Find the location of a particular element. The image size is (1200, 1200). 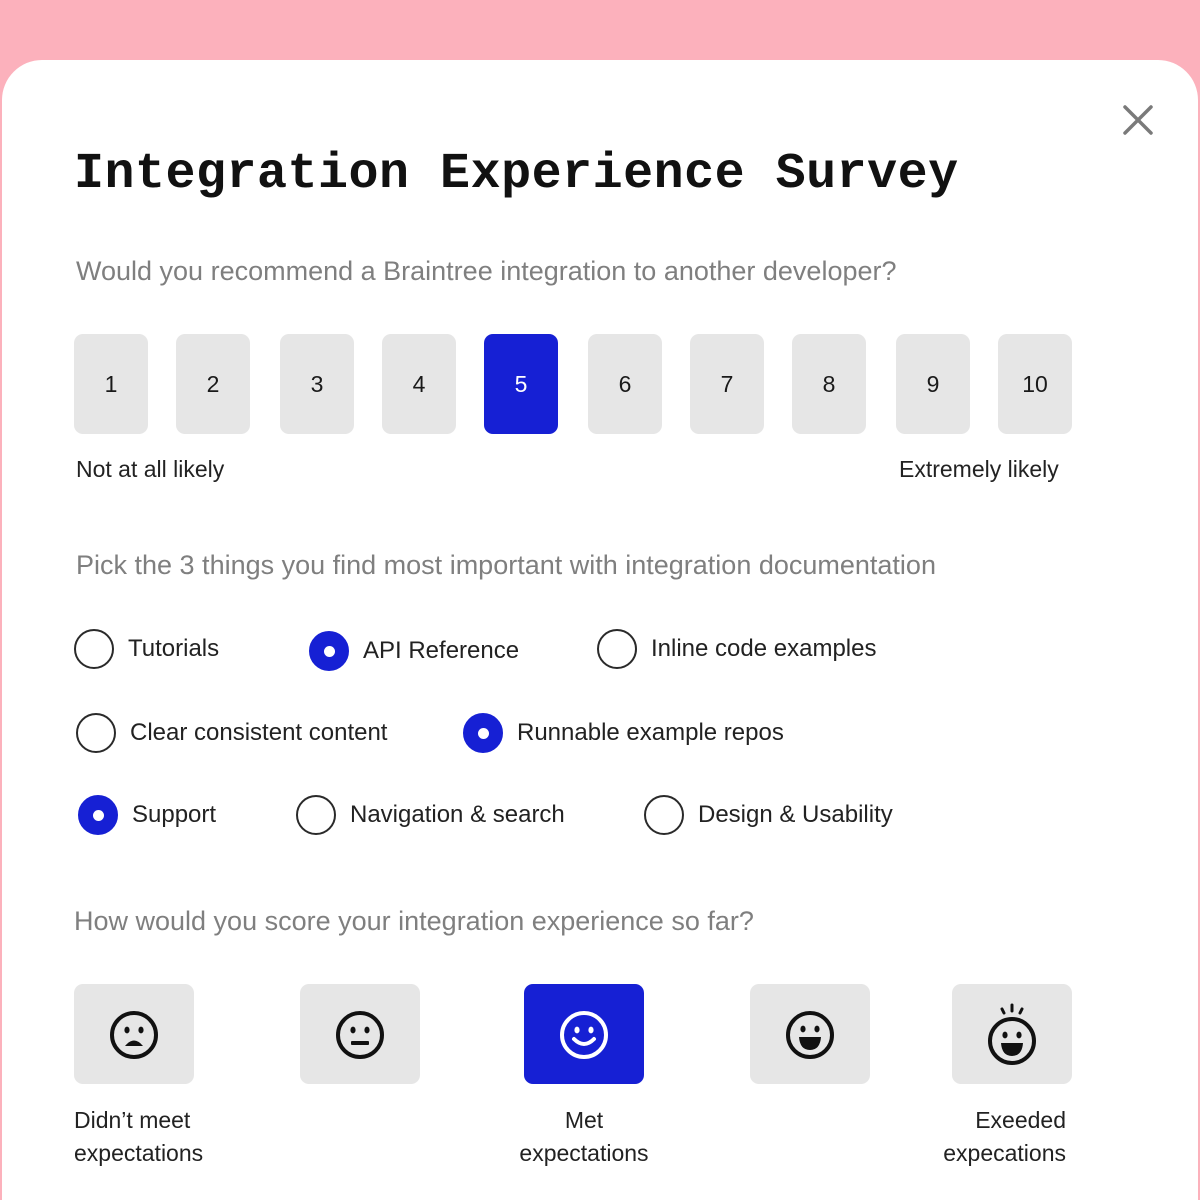

option-api-reference: API Reference is located at coordinates (414, 651).